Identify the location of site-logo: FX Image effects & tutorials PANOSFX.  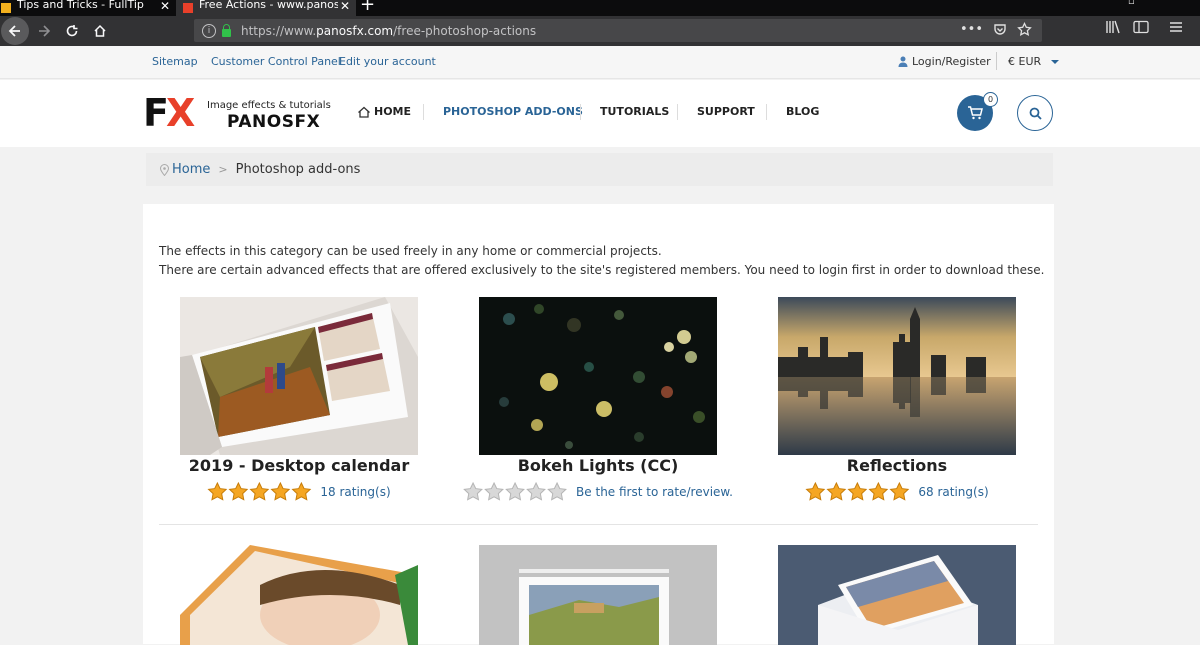
(237, 113).